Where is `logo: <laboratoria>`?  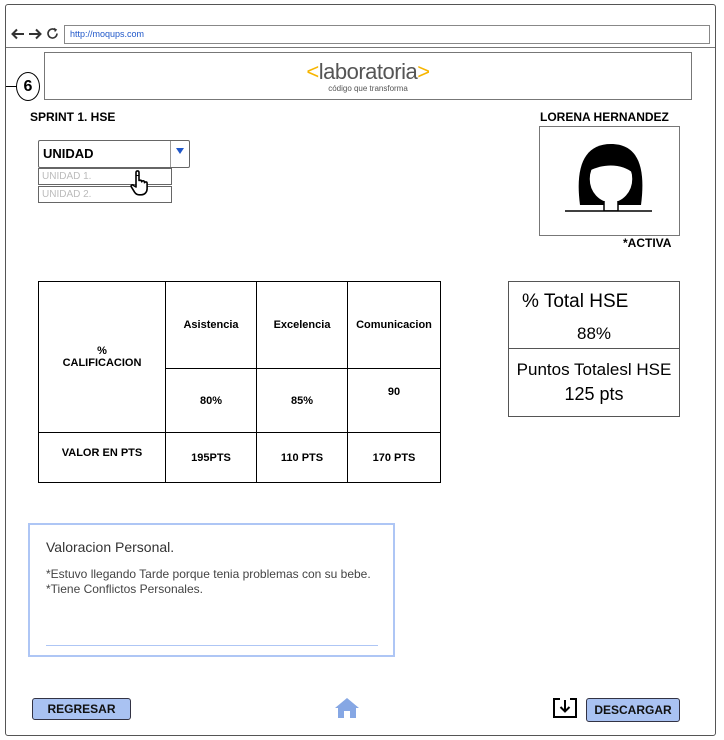 logo: <laboratoria> is located at coordinates (368, 71).